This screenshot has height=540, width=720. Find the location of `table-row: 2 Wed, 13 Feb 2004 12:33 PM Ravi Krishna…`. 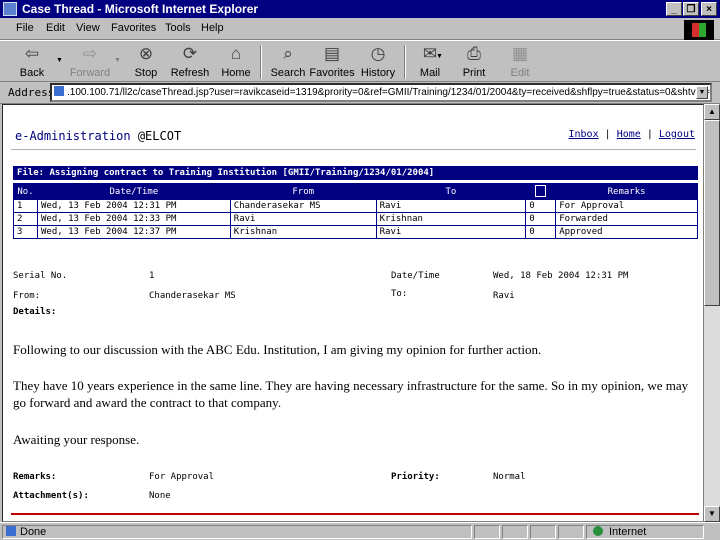

table-row: 2 Wed, 13 Feb 2004 12:33 PM Ravi Krishna… is located at coordinates (355, 219).